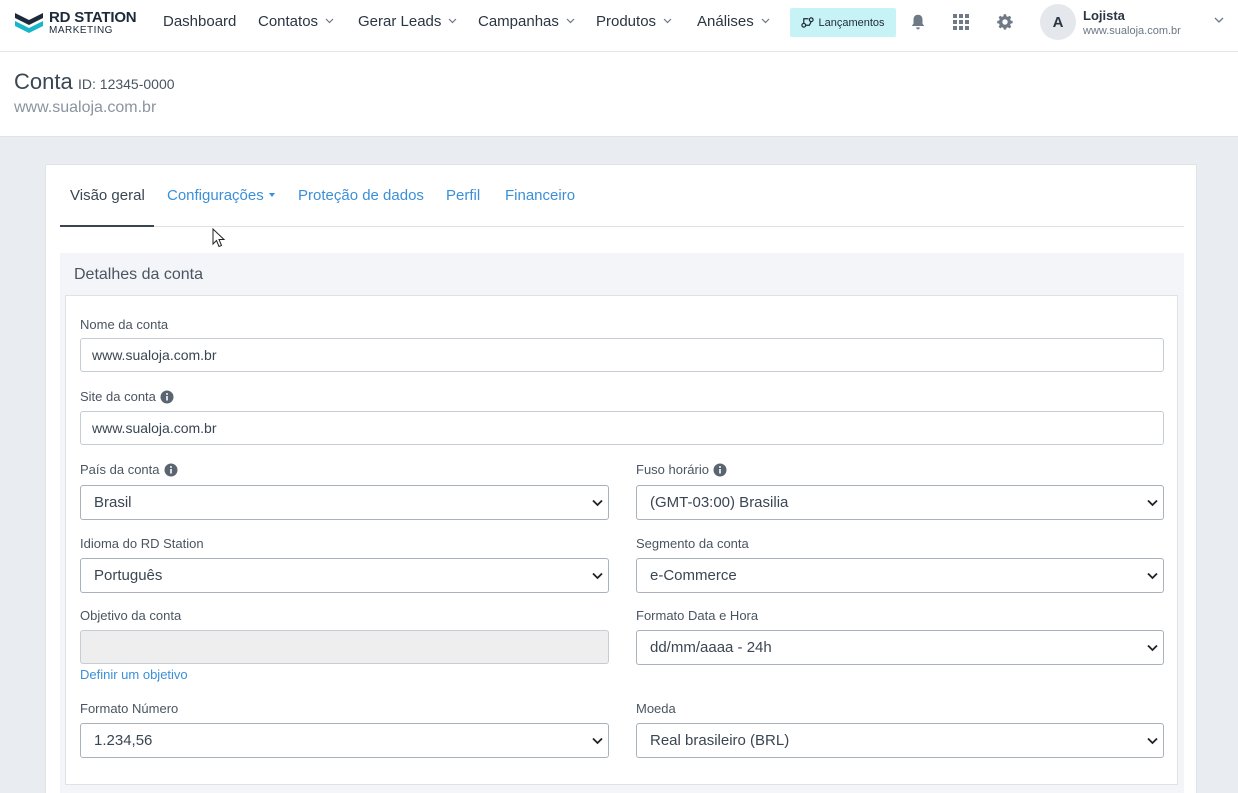 The height and width of the screenshot is (793, 1238). Describe the element at coordinates (622, 428) in the screenshot. I see `site-input: www.sualoja.com.br` at that location.